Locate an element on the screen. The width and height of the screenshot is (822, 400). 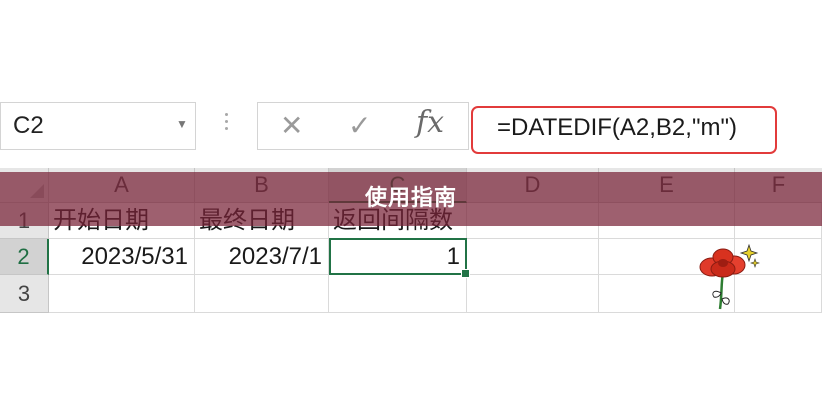
close-icon: ✕ is located at coordinates (291, 125).